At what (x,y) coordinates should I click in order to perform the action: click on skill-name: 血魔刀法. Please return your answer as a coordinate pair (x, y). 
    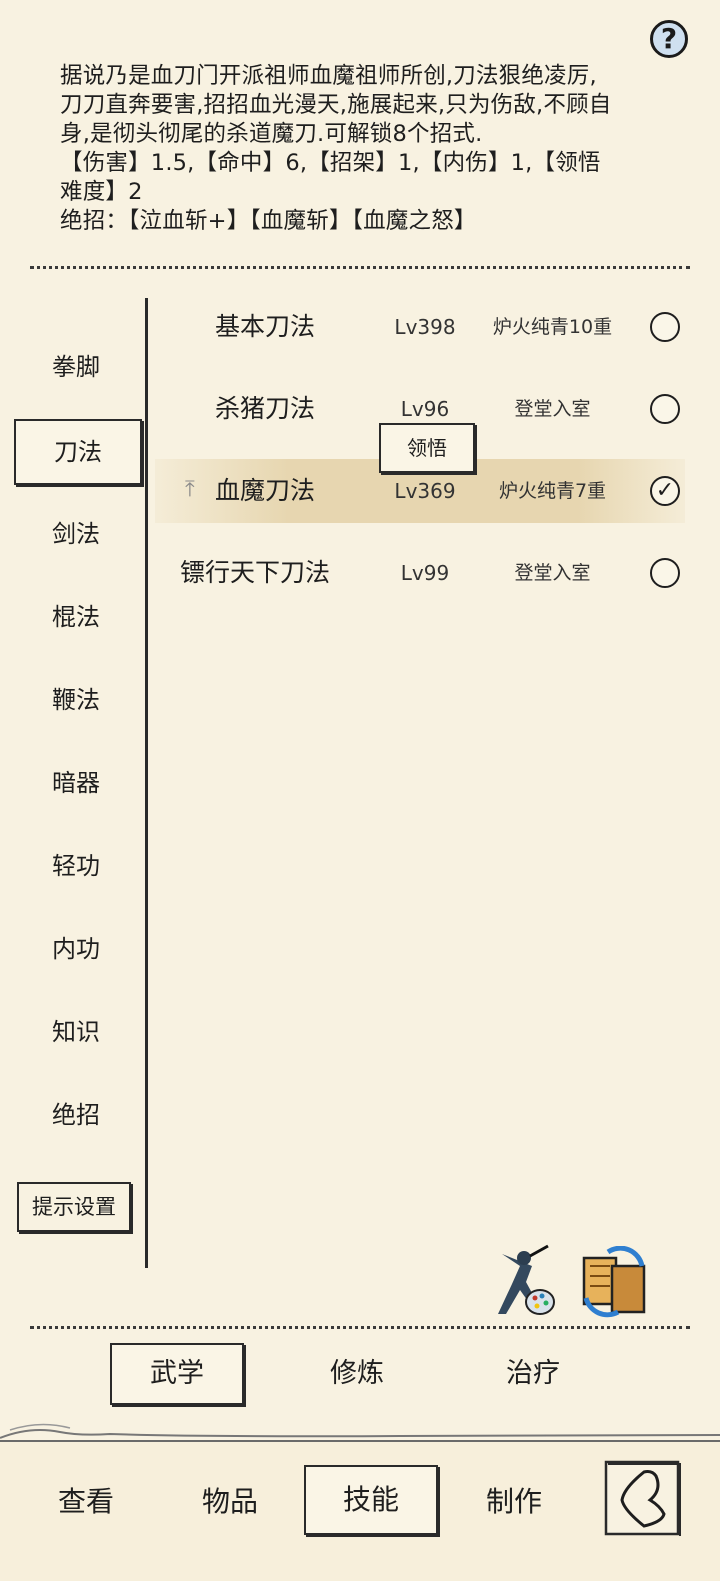
    Looking at the image, I should click on (264, 490).